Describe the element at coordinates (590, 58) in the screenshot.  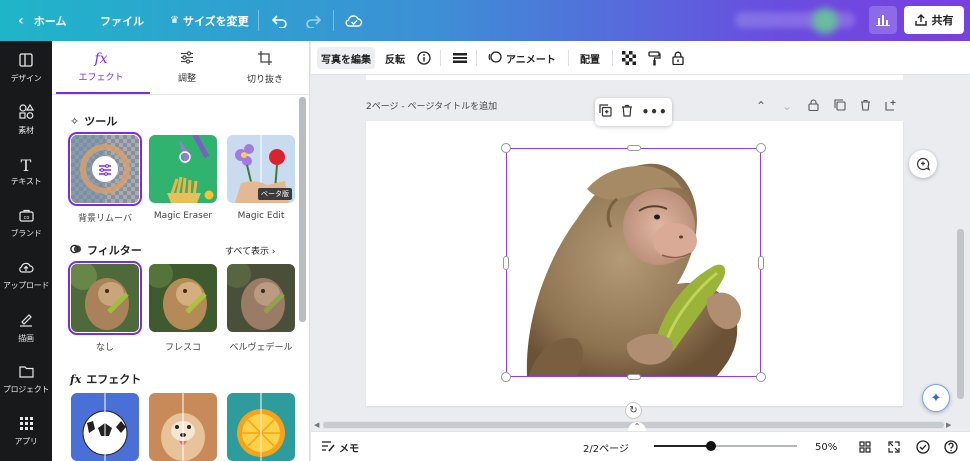
I see `position-button: 配置` at that location.